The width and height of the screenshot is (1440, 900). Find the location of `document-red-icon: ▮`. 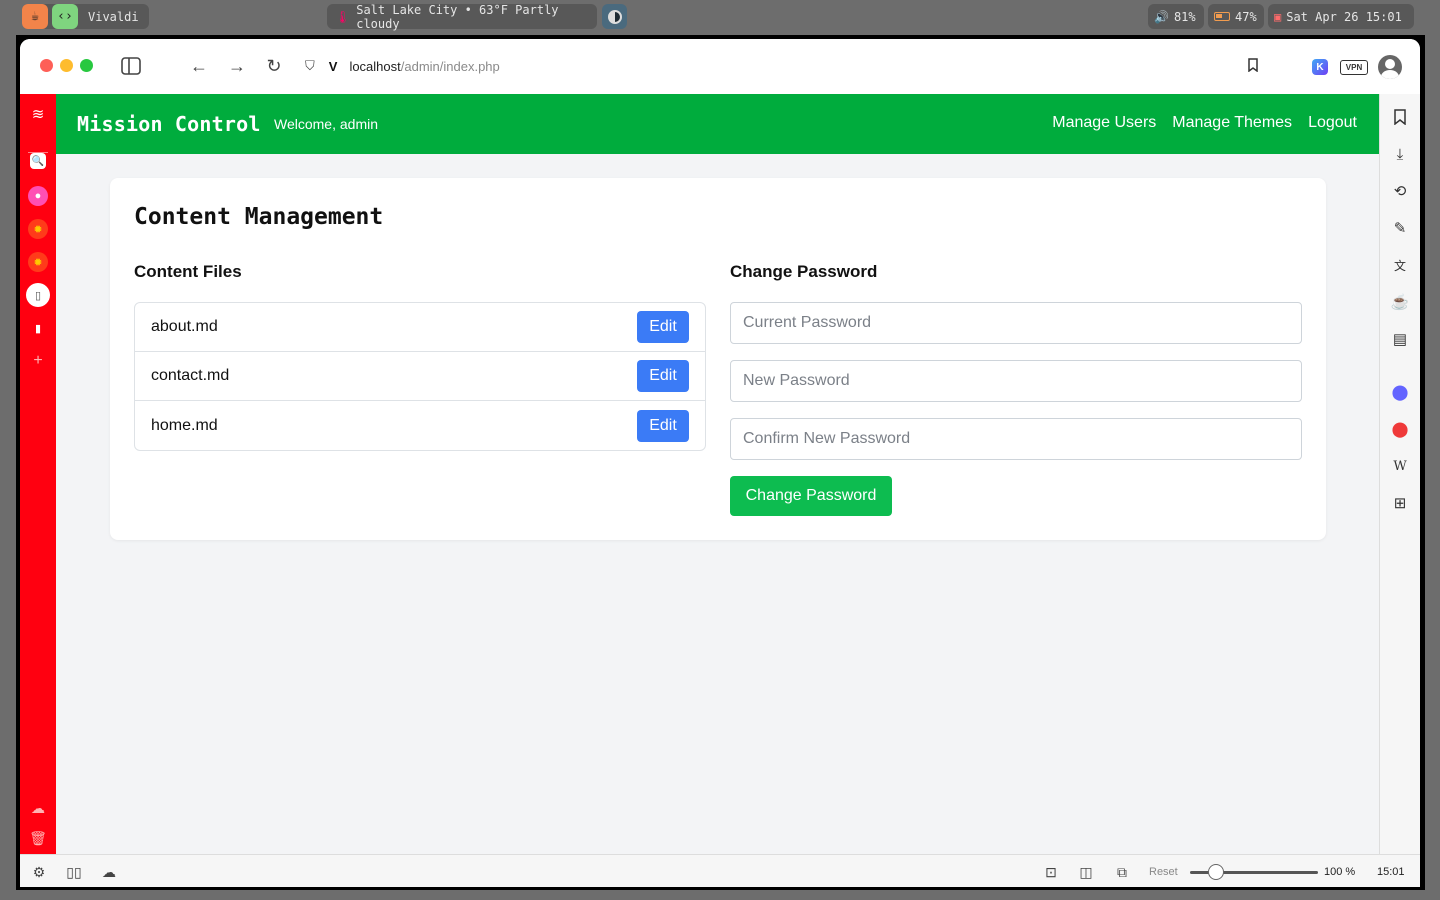

document-red-icon: ▮ is located at coordinates (38, 328).